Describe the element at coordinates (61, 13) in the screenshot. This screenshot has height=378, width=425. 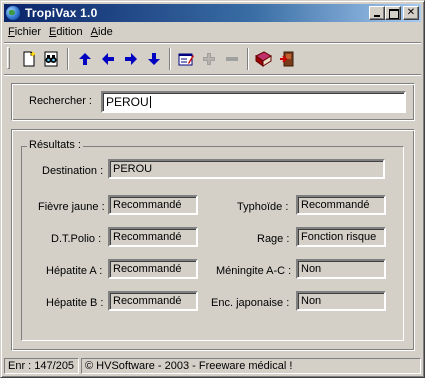
I see `window-title: TropiVax 1.0` at that location.